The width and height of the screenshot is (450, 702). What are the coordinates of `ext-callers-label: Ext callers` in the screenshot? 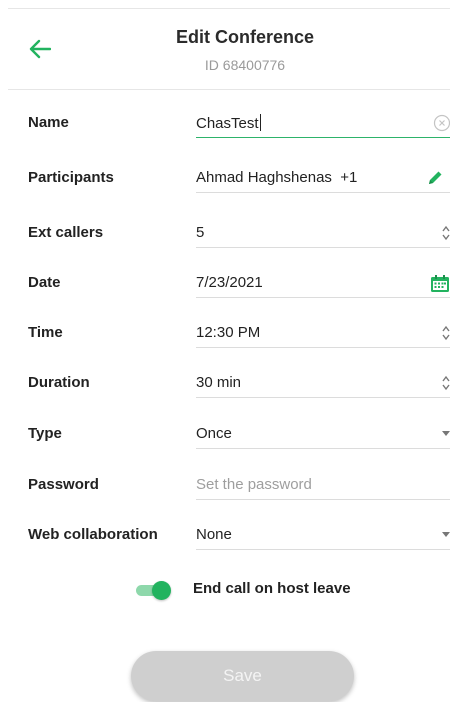 It's located at (66, 232).